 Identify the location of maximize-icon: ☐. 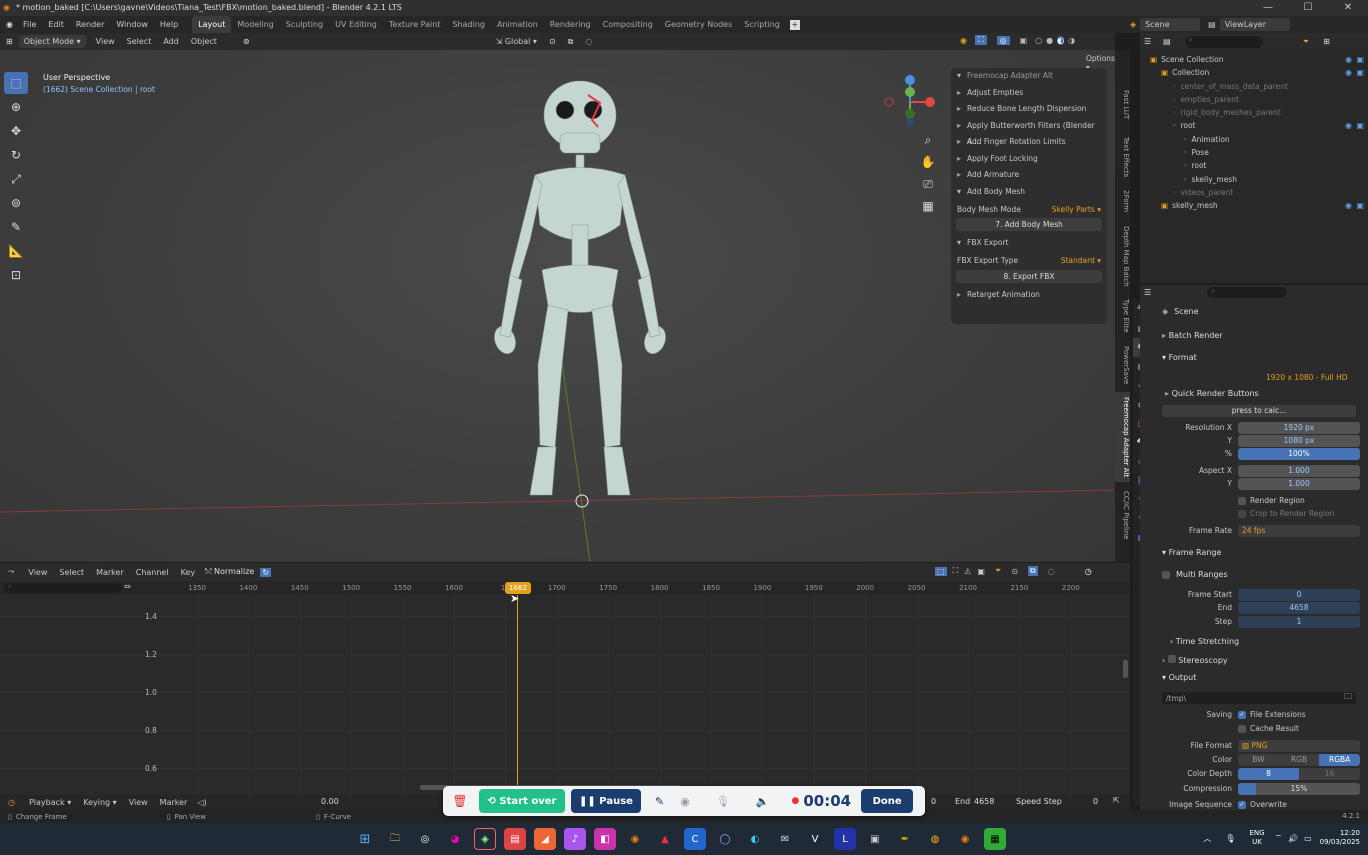
(1308, 8).